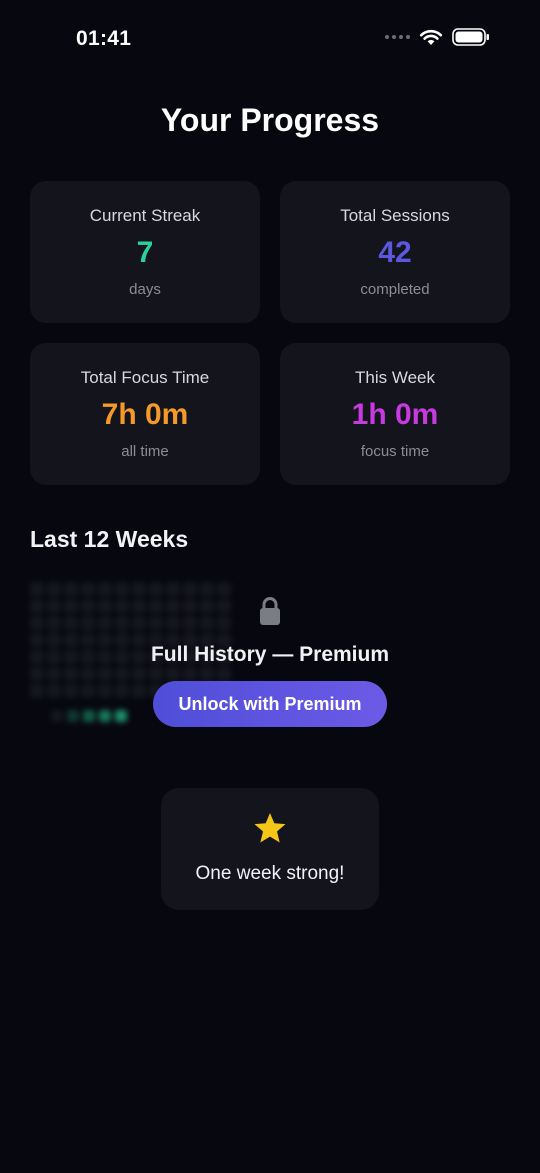  I want to click on history-section-title: Last 12 Weeks, so click(109, 539).